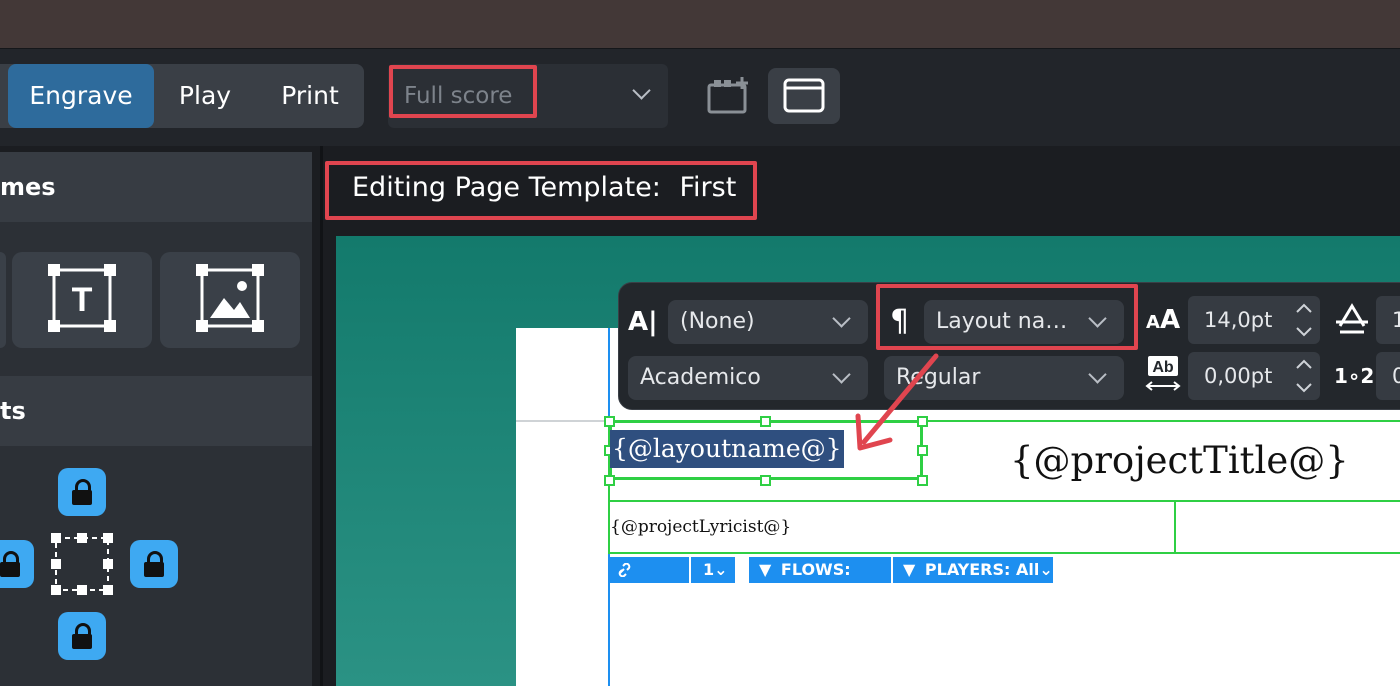 This screenshot has height=686, width=1400. Describe the element at coordinates (973, 570) in the screenshot. I see `players-filter-tag: ▼ PLAYERS: All⌄` at that location.